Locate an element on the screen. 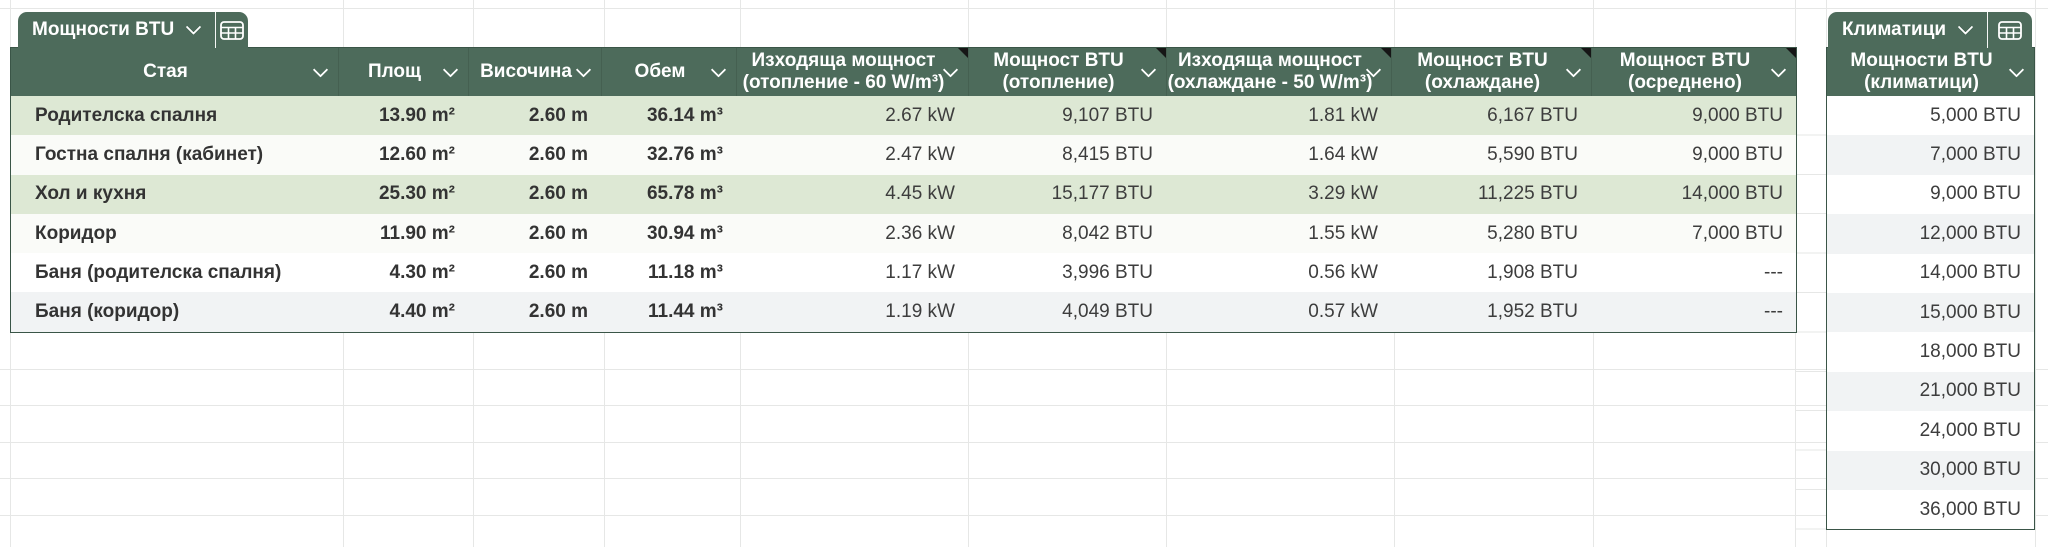 Image resolution: width=2048 pixels, height=547 pixels. header-label: Обем is located at coordinates (660, 71).